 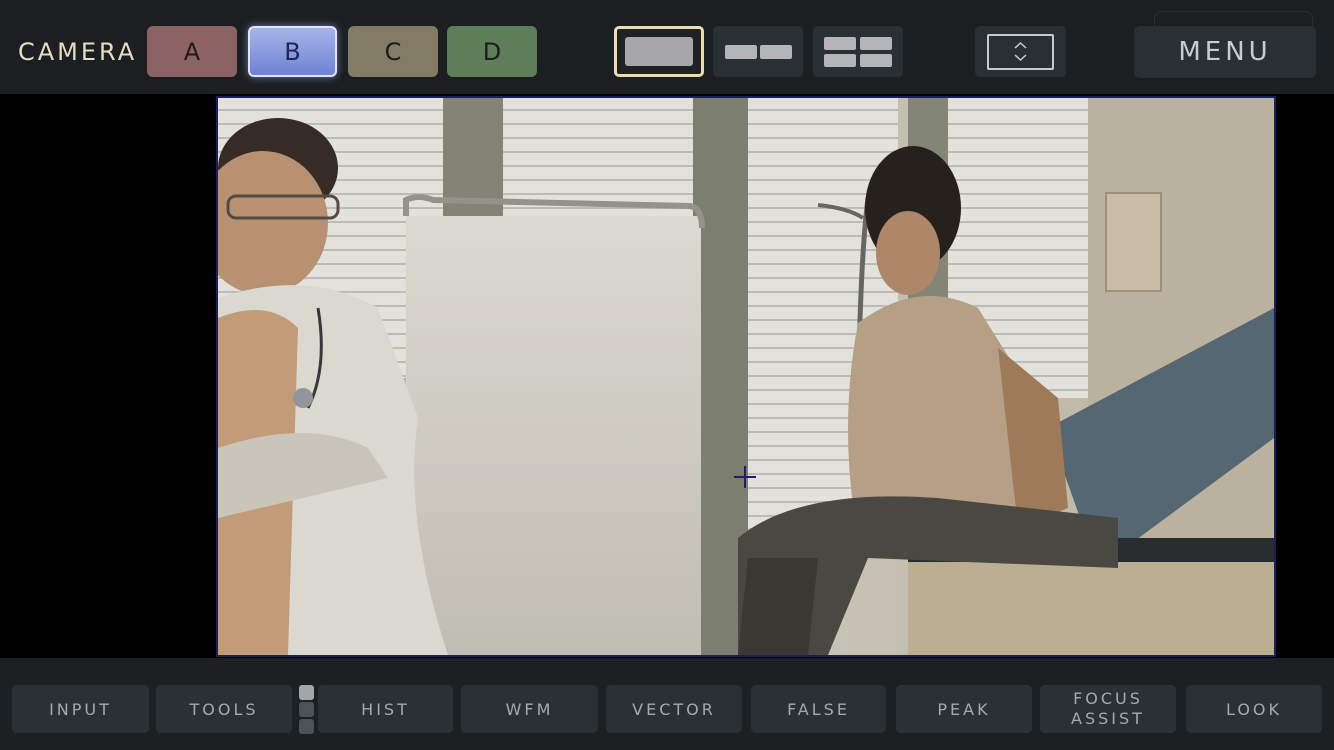 What do you see at coordinates (1233, 19) in the screenshot?
I see `menu-tab-outline` at bounding box center [1233, 19].